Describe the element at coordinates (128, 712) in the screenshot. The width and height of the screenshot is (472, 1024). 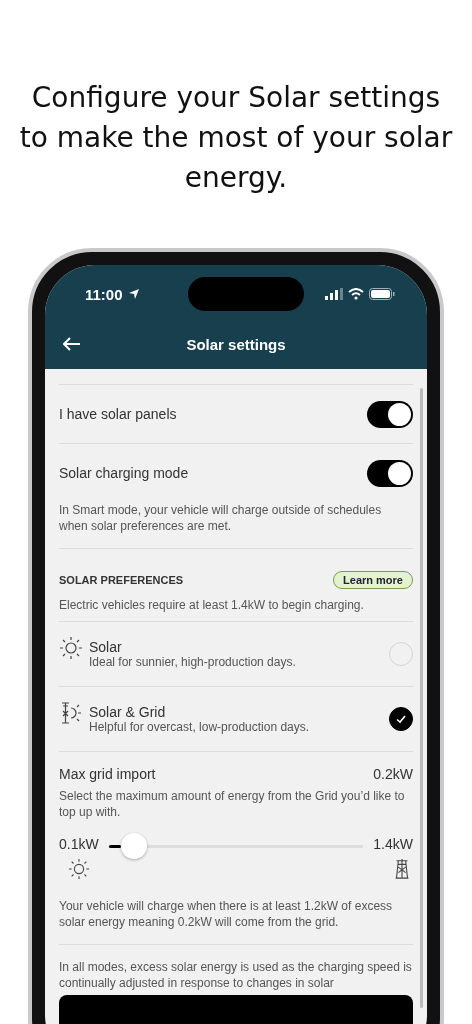
I see `option-title: Solar & Grid` at that location.